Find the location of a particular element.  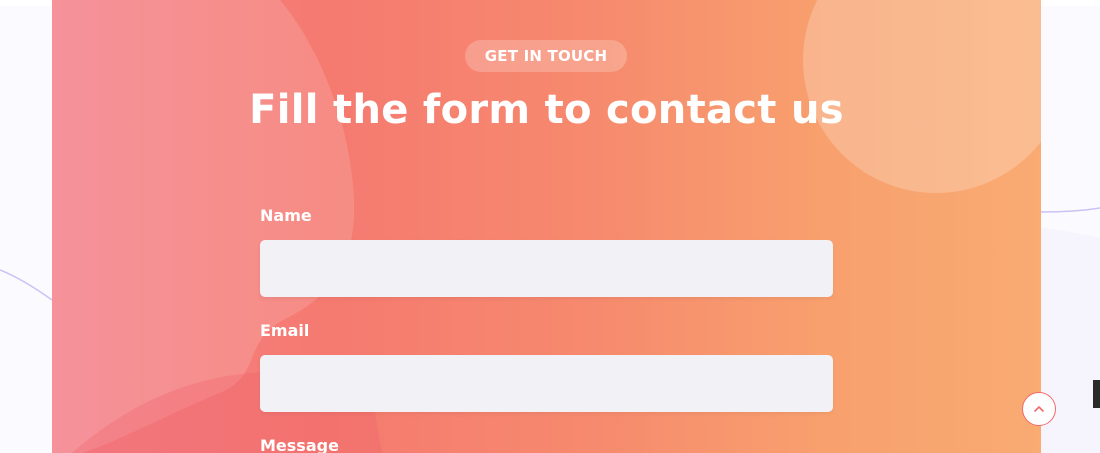

email-input is located at coordinates (546, 383).